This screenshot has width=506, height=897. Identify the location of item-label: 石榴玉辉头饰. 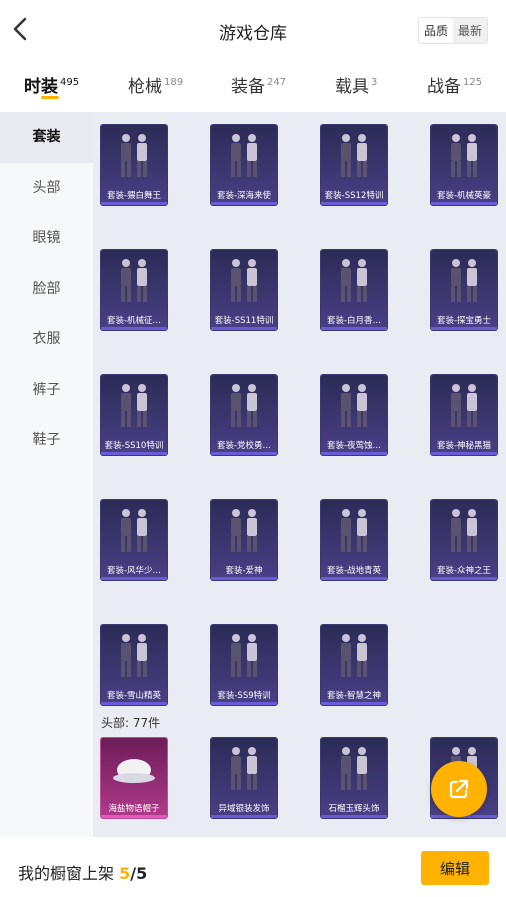
(354, 809).